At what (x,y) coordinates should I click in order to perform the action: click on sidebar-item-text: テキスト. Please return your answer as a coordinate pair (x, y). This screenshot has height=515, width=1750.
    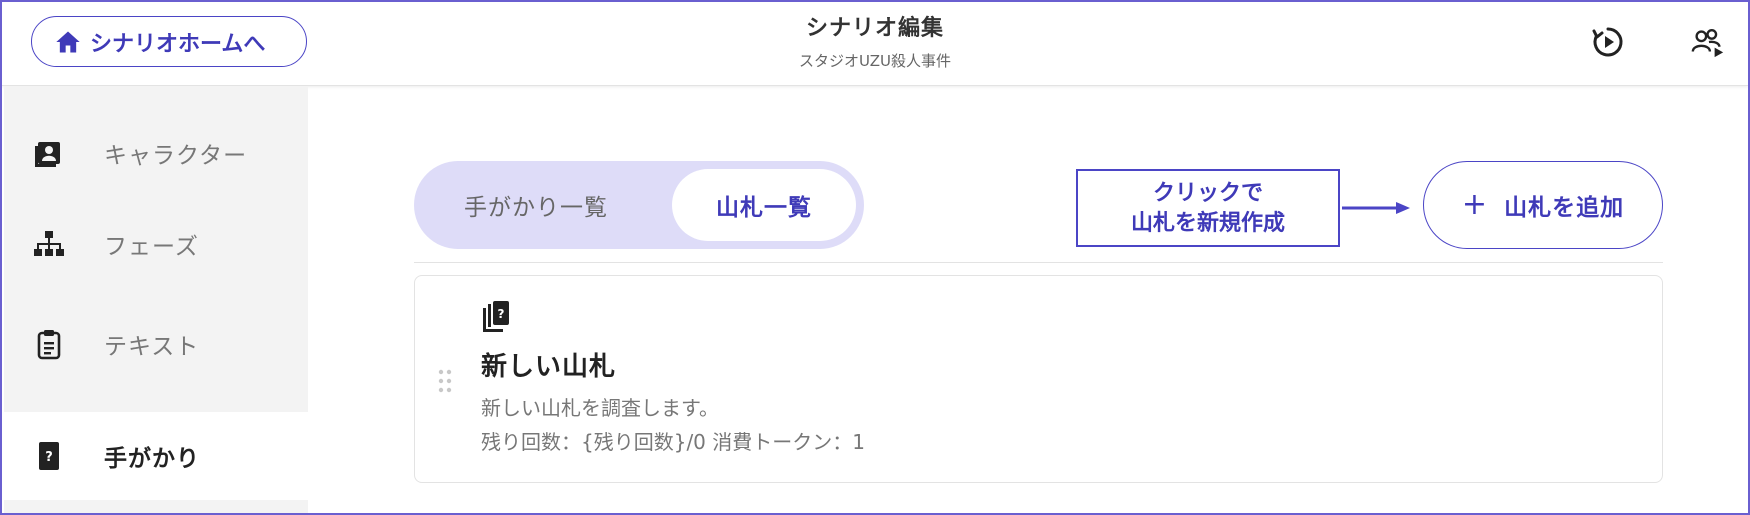
    Looking at the image, I should click on (156, 344).